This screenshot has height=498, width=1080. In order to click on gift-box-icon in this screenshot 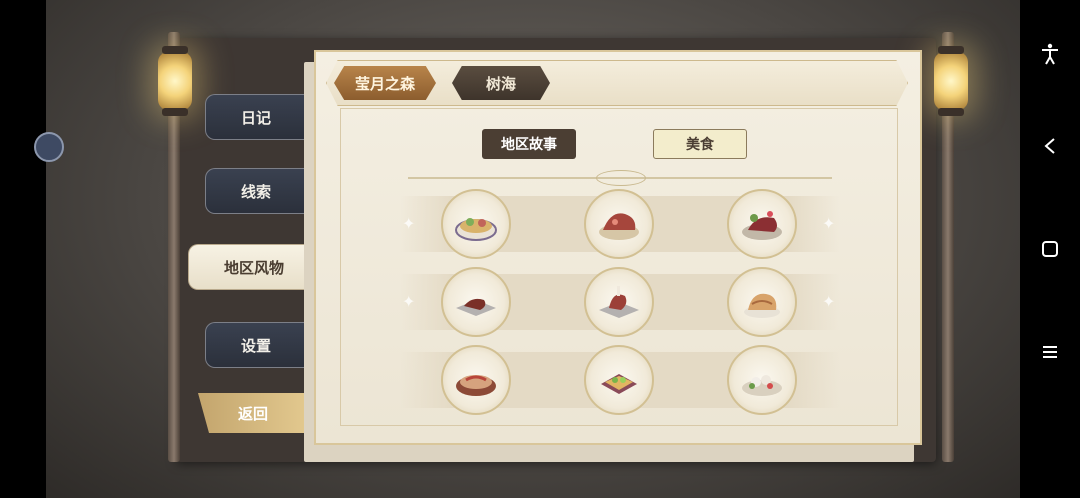, I will do `click(619, 384)`.